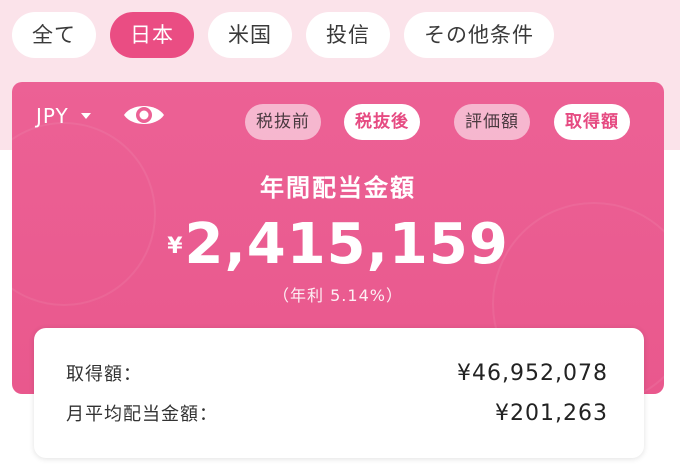  Describe the element at coordinates (346, 244) in the screenshot. I see `amount-value: 2,415,159` at that location.